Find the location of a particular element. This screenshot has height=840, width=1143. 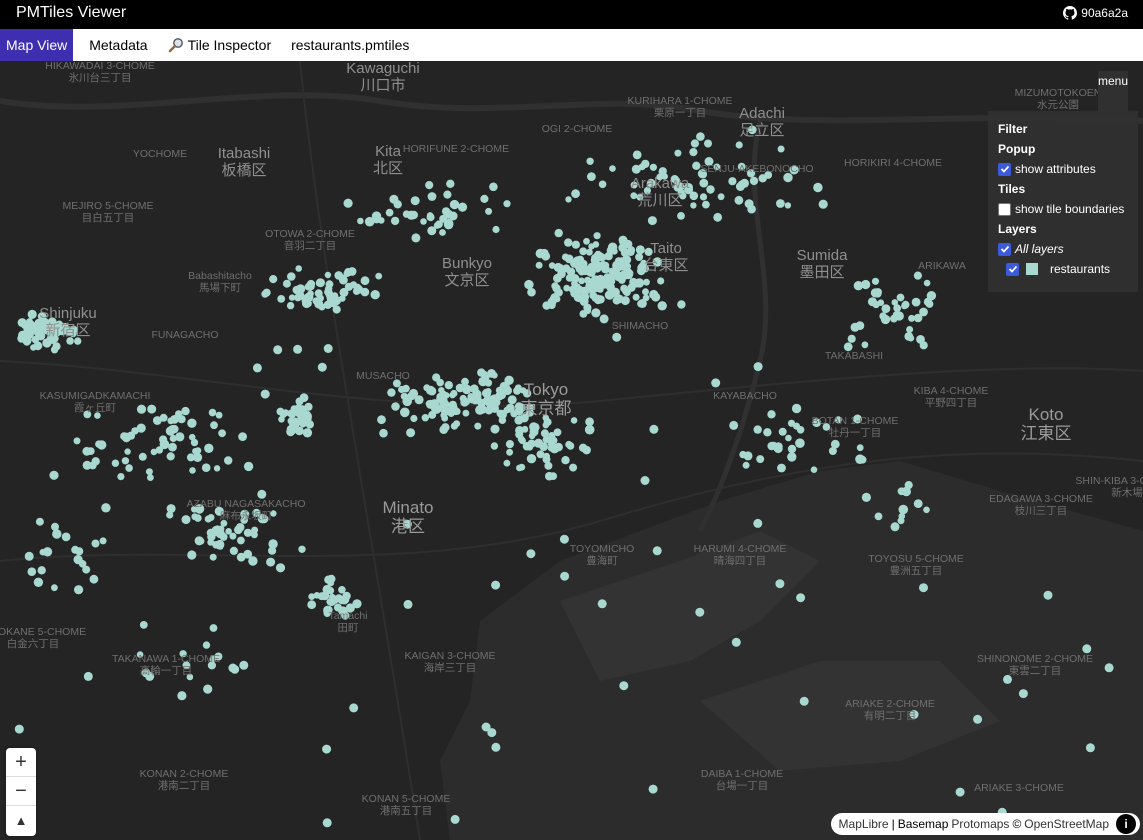

protomaps-link: Protomaps is located at coordinates (980, 824).